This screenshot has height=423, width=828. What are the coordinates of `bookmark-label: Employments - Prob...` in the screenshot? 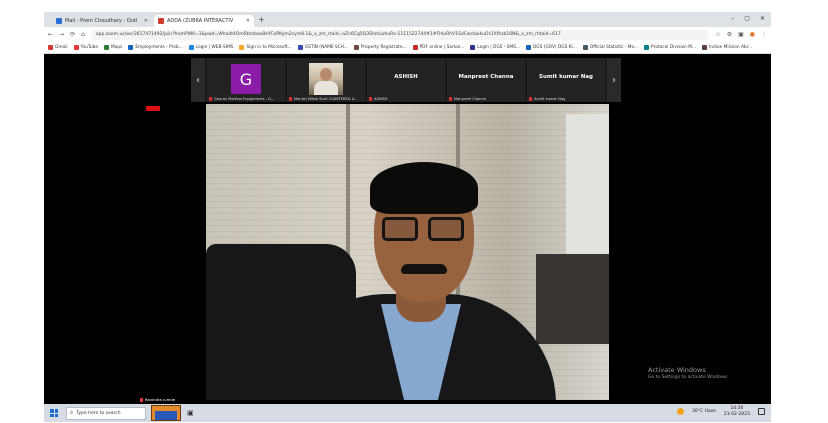 It's located at (159, 47).